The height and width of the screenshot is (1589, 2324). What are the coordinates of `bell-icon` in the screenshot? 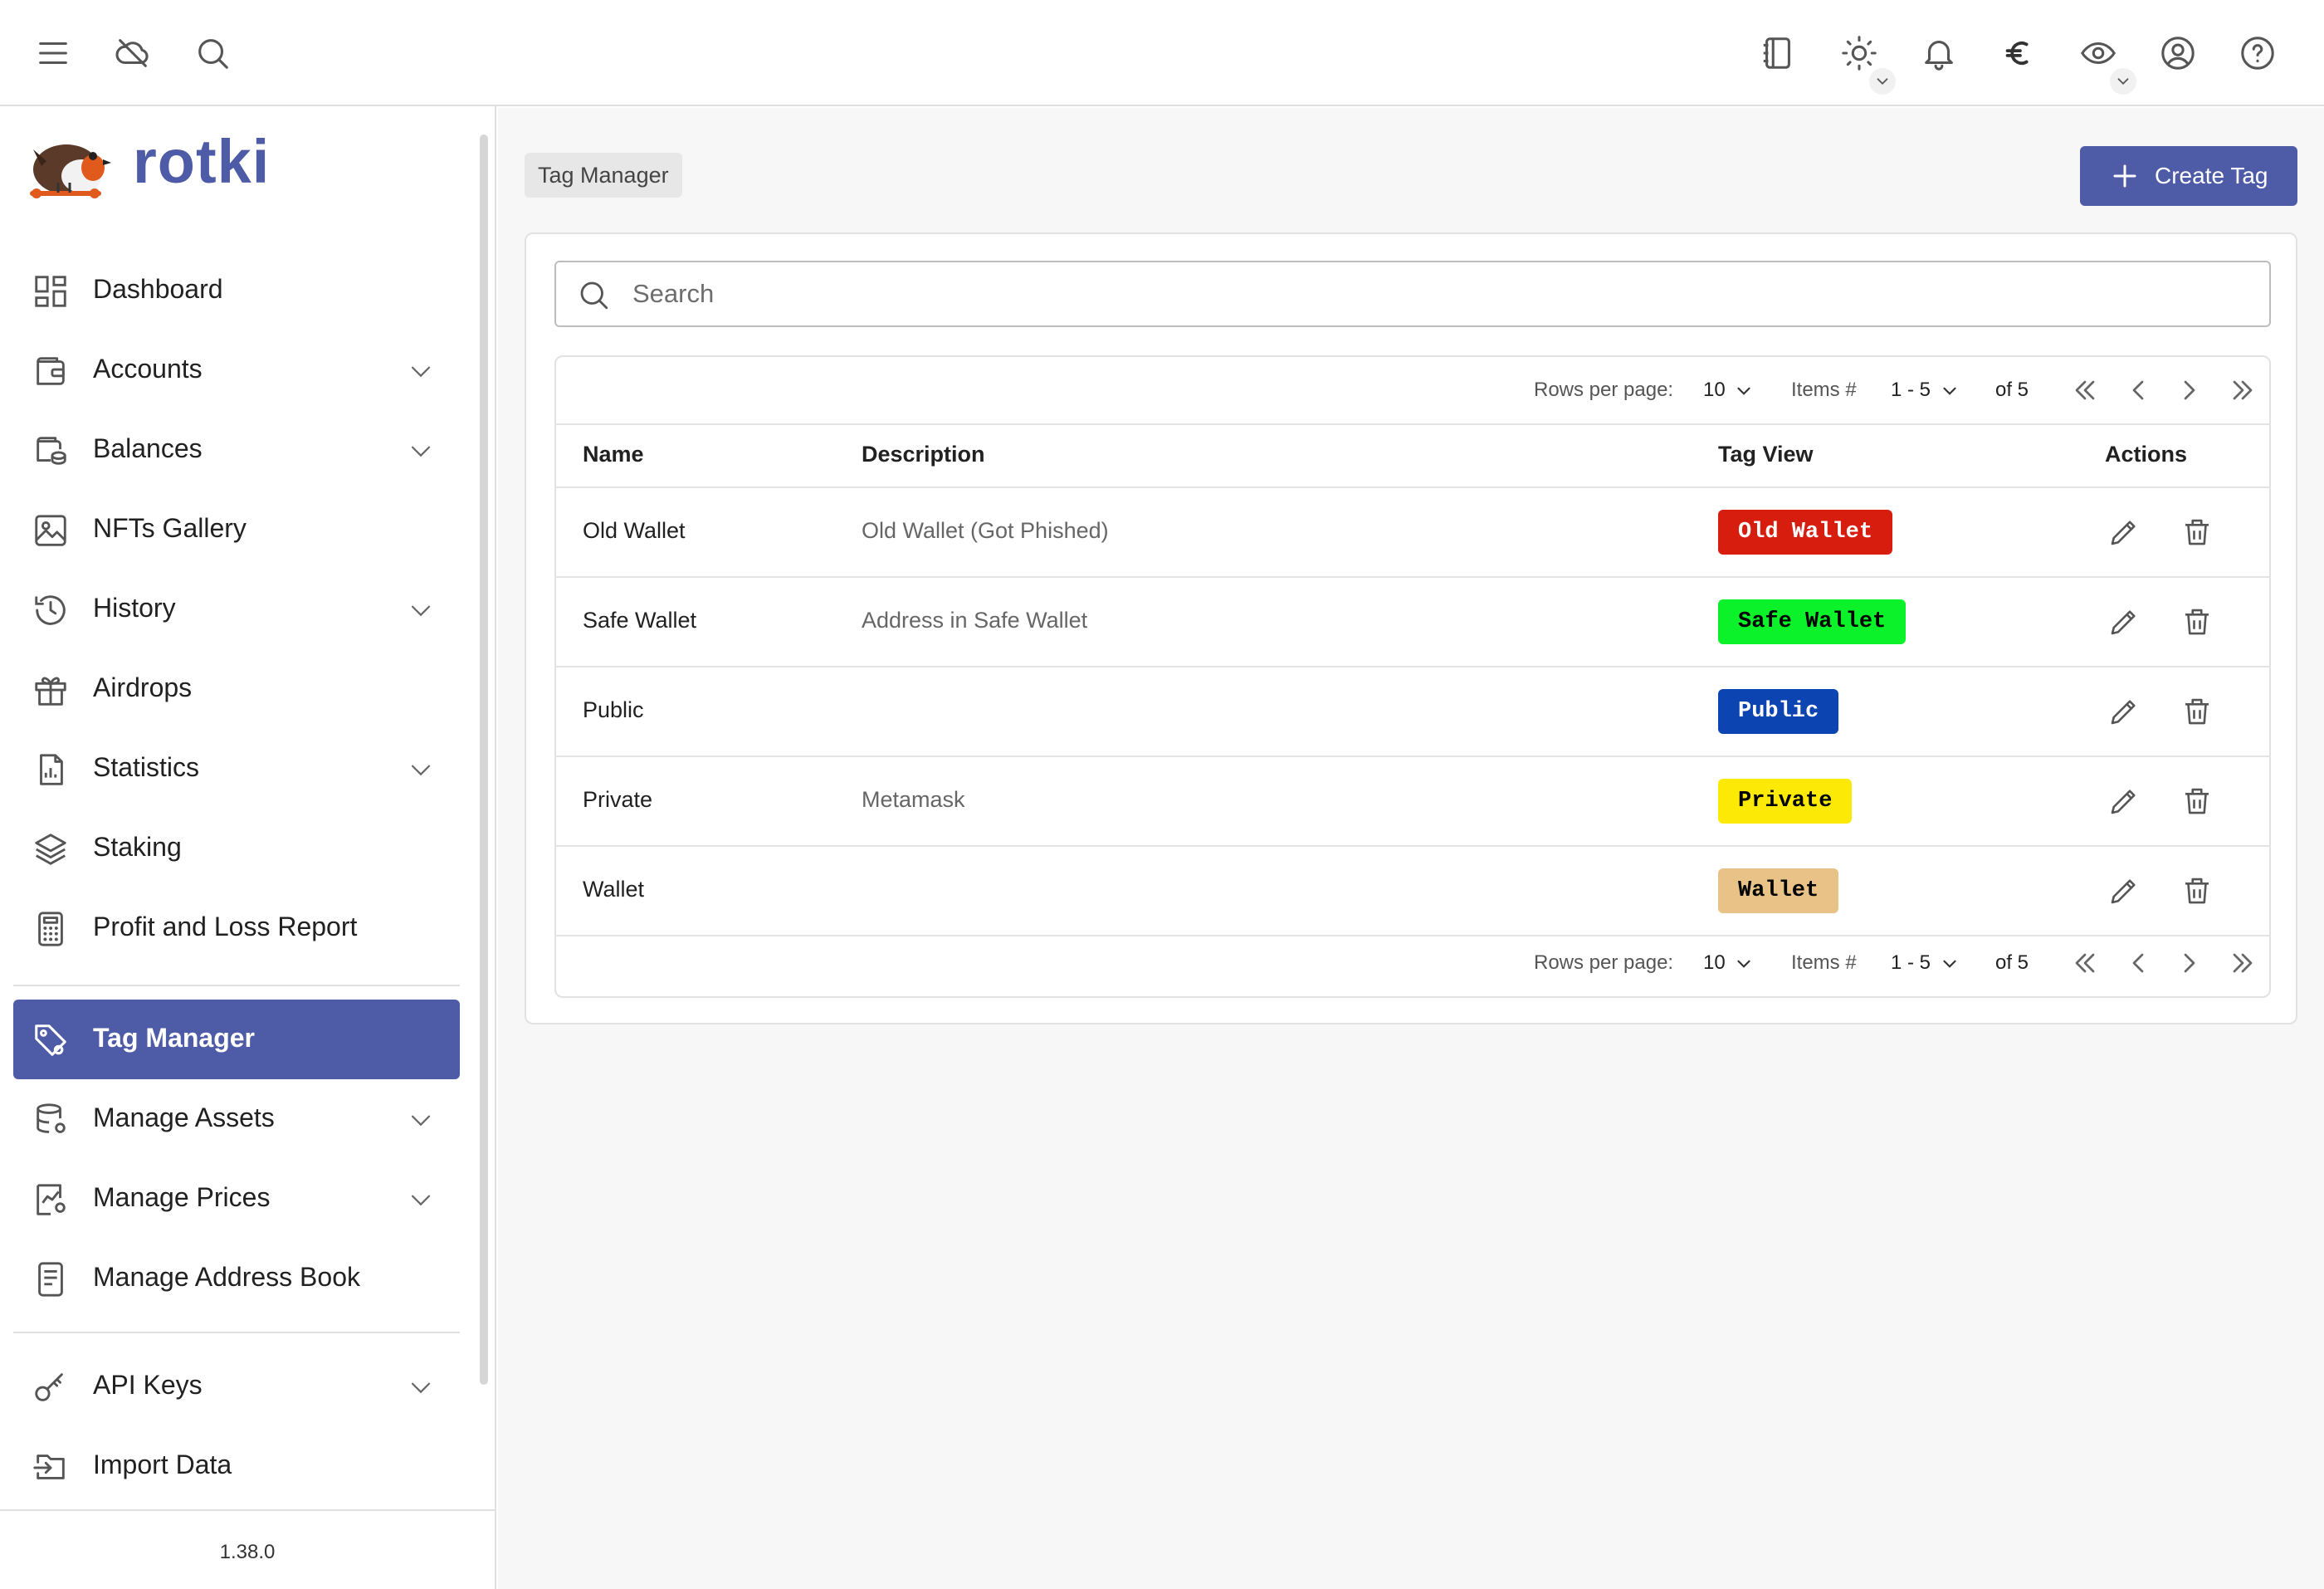 It's located at (1939, 53).